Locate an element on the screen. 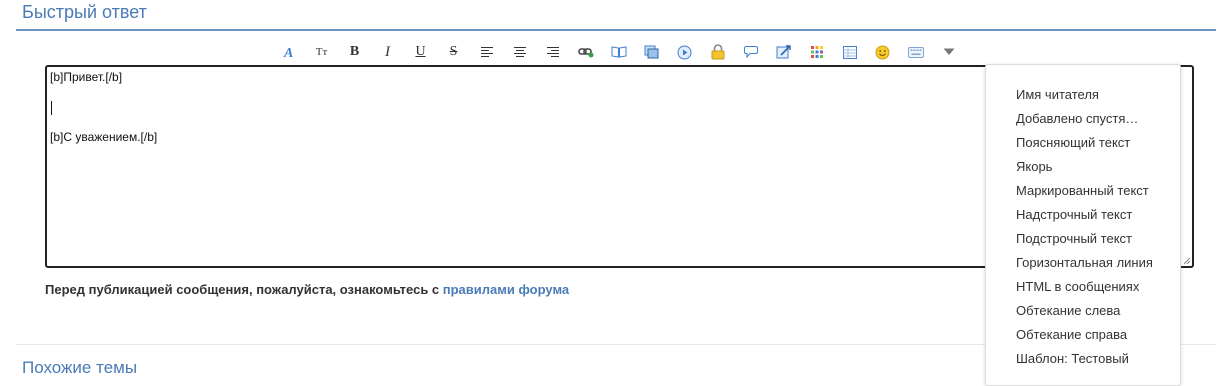 The image size is (1225, 386). font-icon: A is located at coordinates (288, 52).